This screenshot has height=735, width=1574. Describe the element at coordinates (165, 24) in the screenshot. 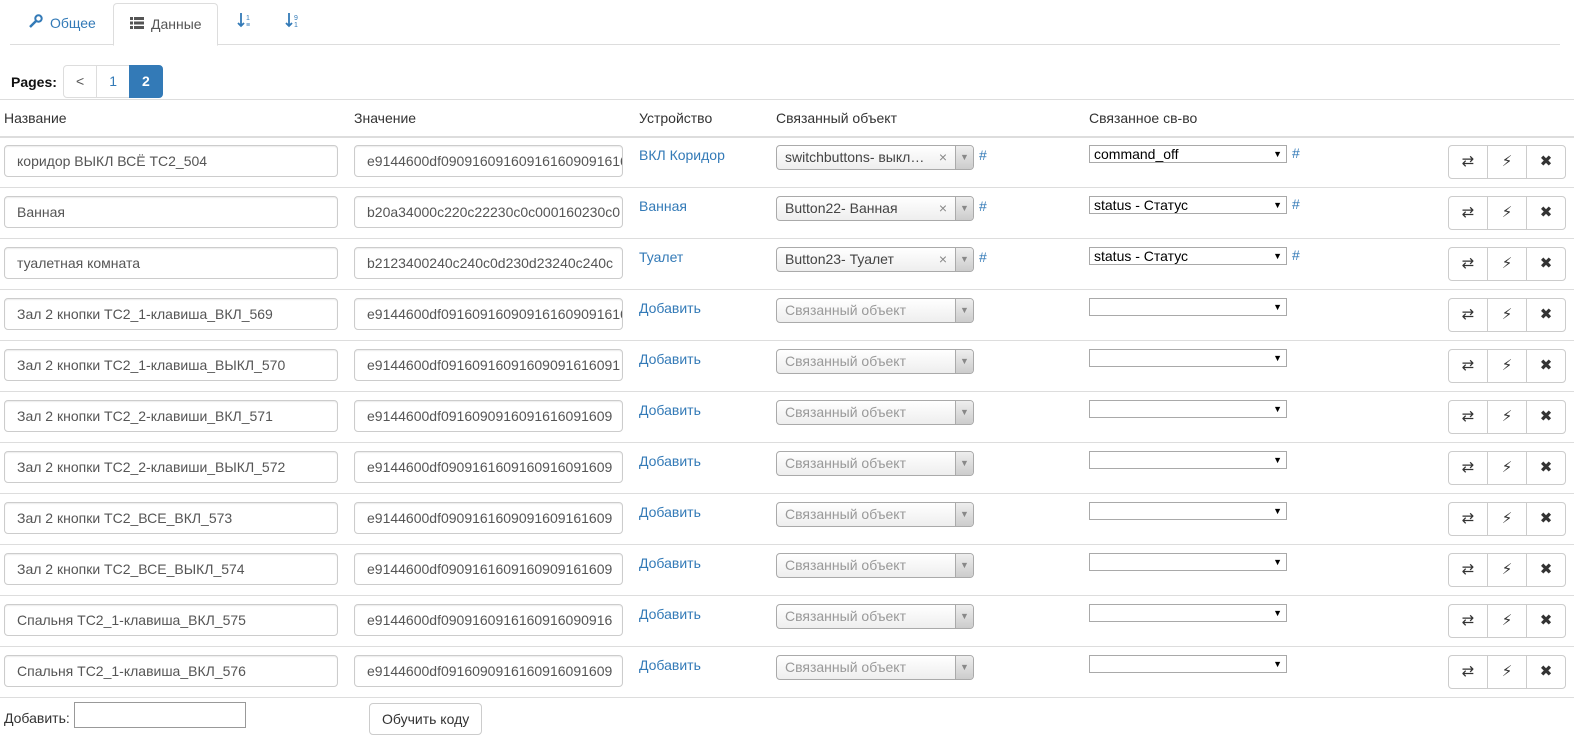

I see `tab-data: Данные` at that location.